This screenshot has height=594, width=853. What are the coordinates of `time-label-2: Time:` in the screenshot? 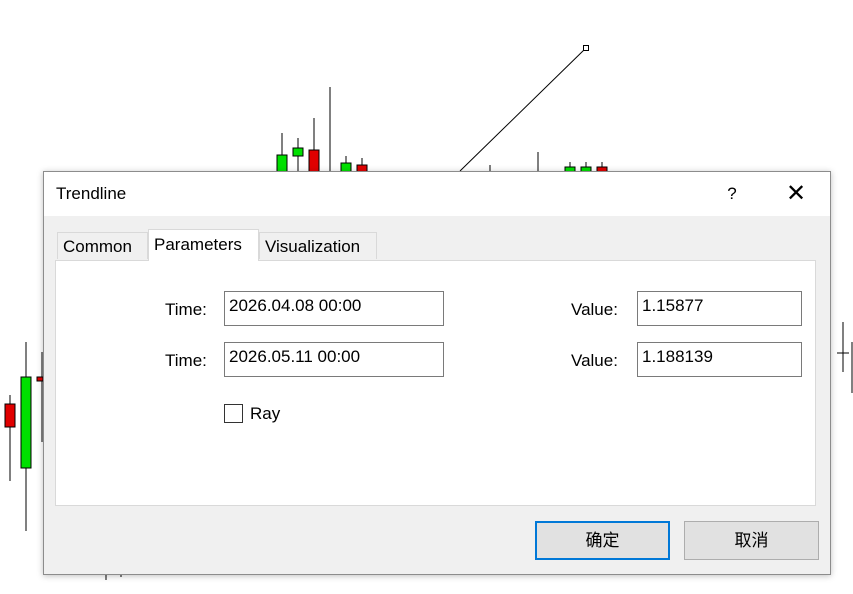 It's located at (186, 360).